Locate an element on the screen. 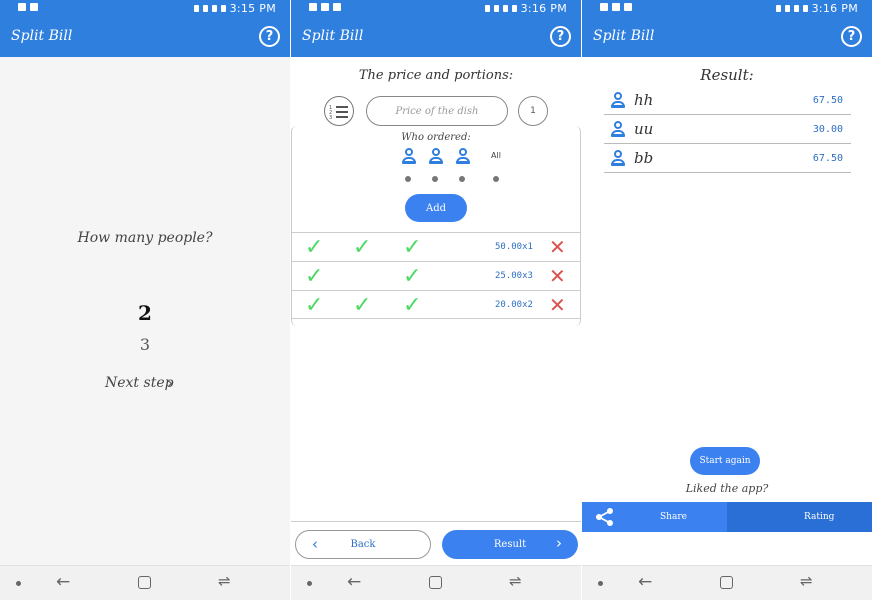  rating-button: 👍︎ Rating is located at coordinates (799, 517).